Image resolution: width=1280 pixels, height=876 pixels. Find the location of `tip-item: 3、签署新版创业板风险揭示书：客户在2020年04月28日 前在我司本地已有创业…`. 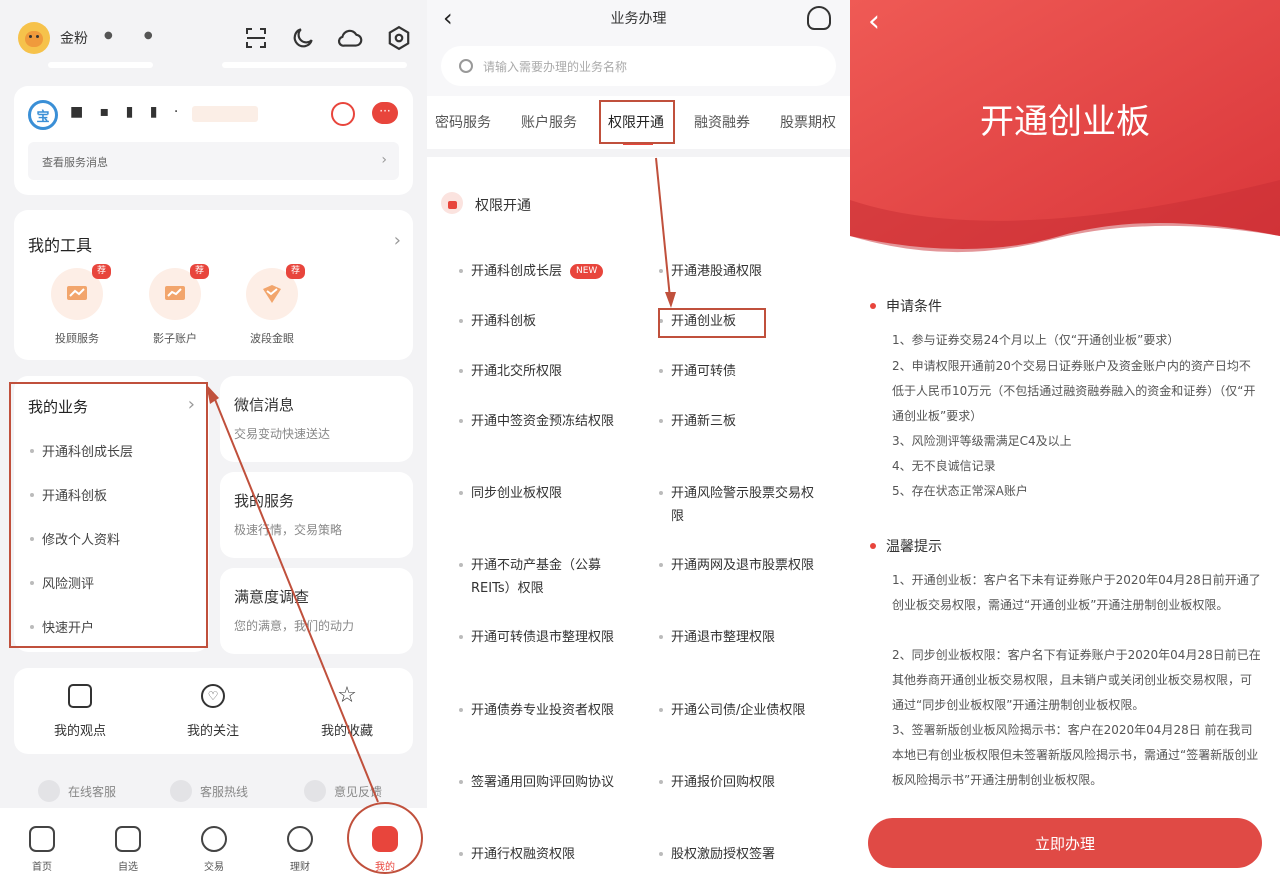

tip-item: 3、签署新版创业板风险揭示书：客户在2020年04月28日 前在我司本地已有创业… is located at coordinates (1075, 755).